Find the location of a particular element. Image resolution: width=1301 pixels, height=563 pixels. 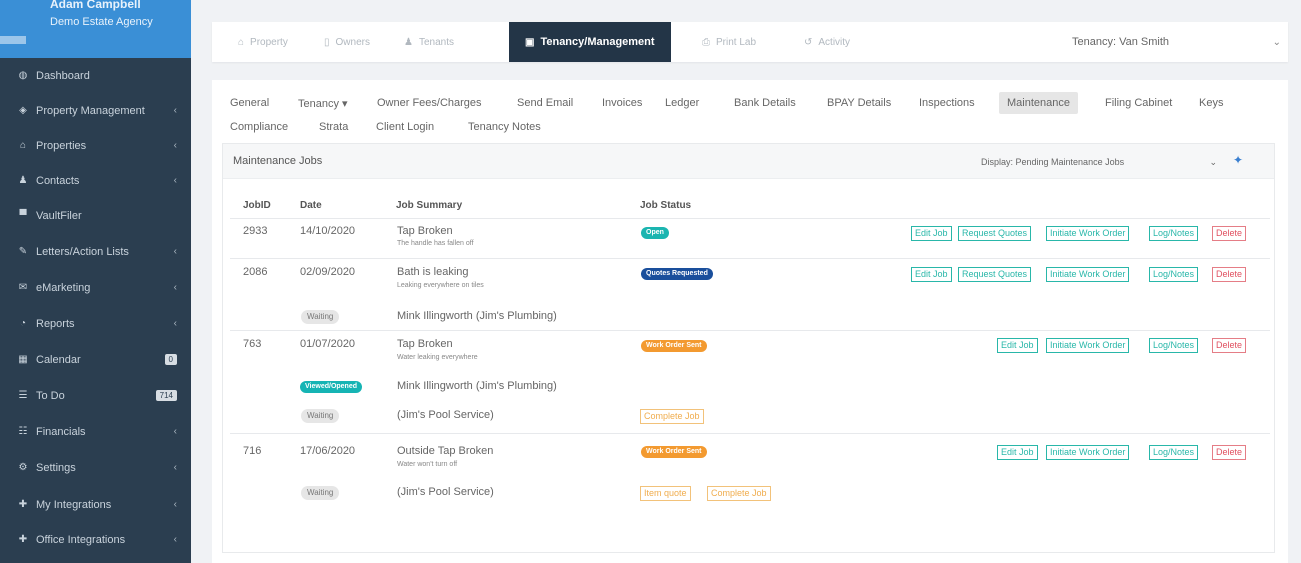

contractor-name: (Jim's Pool Service) is located at coordinates (445, 415).